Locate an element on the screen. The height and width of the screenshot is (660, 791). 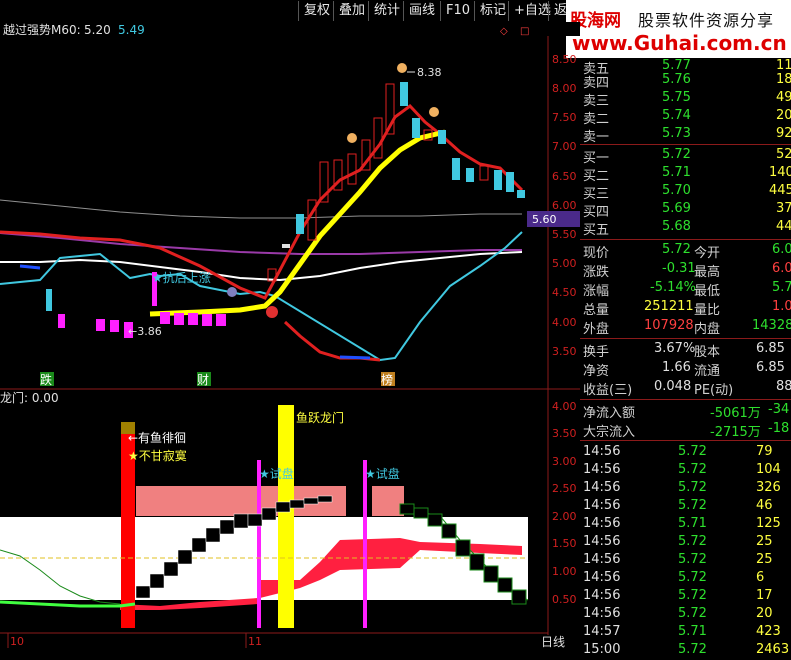
yellow-signal-bar is located at coordinates (286, 516).